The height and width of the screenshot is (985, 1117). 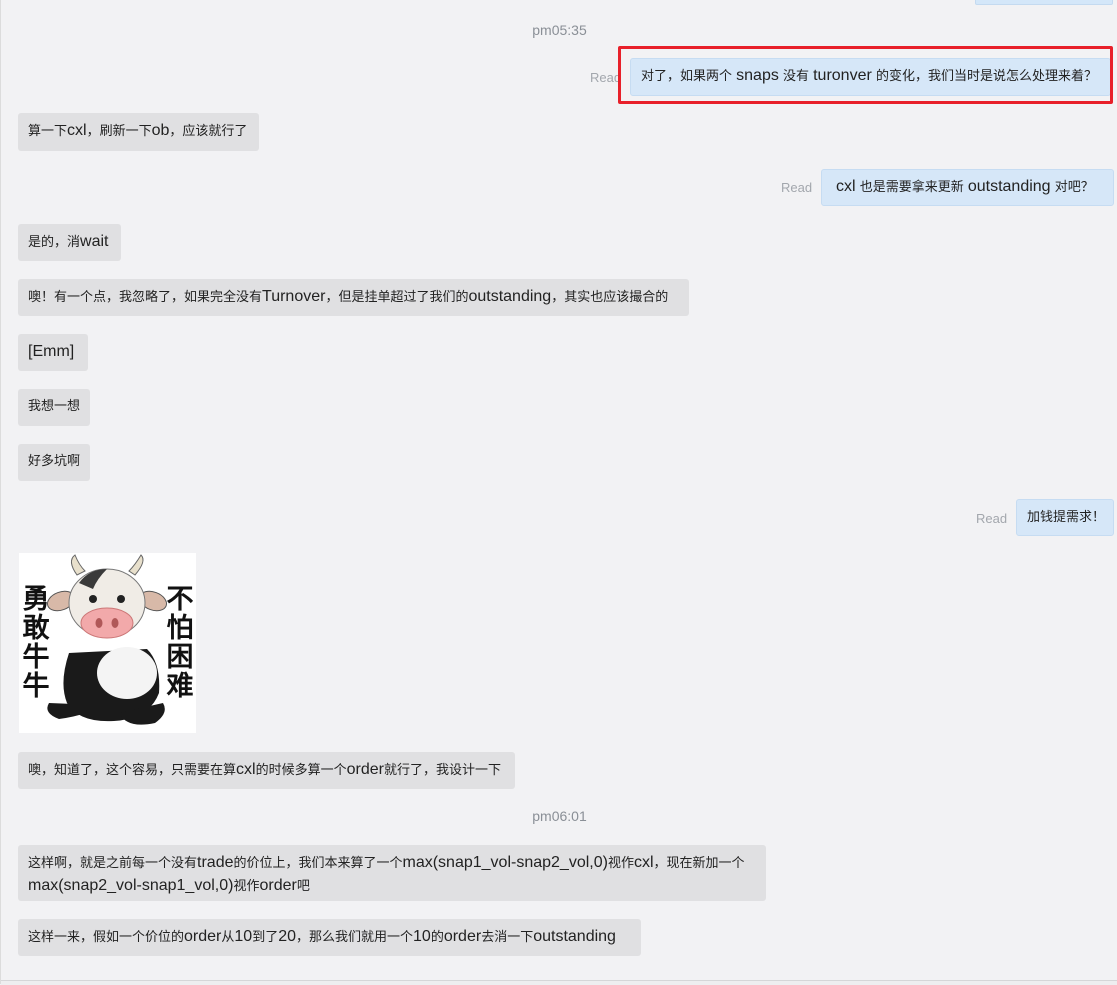 What do you see at coordinates (208, 131) in the screenshot?
I see `message-text: ，应该就行了` at bounding box center [208, 131].